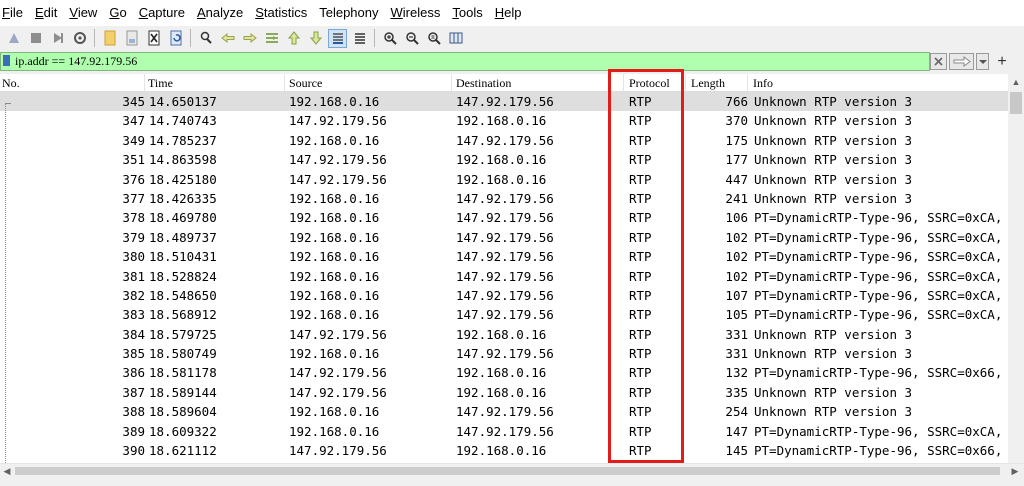  What do you see at coordinates (878, 83) in the screenshot?
I see `column-header-info: Info` at bounding box center [878, 83].